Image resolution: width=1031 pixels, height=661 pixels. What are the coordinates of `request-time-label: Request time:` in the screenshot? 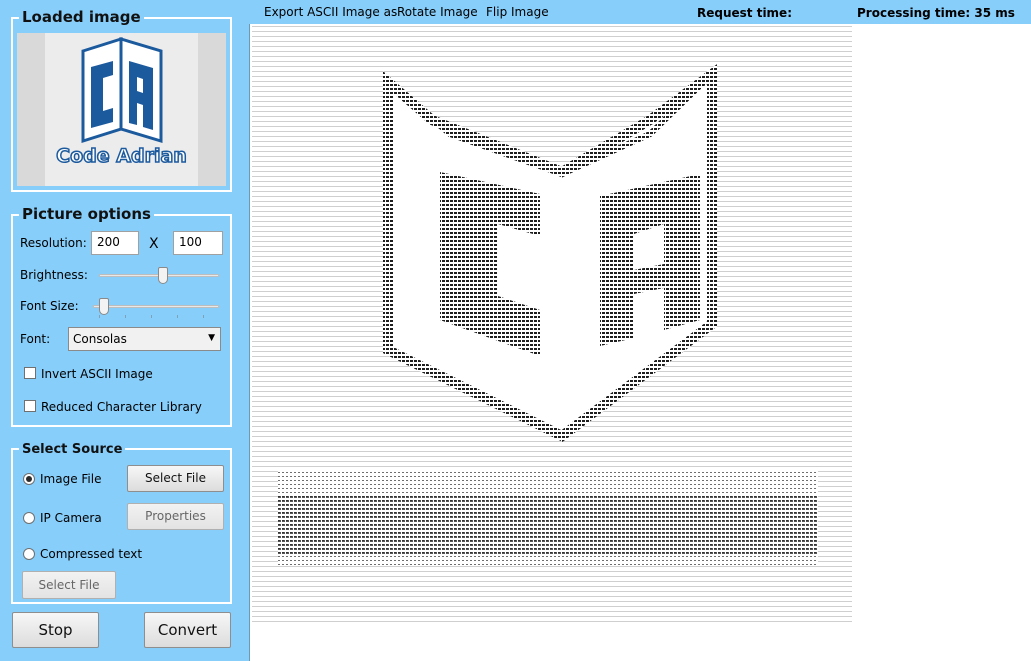 It's located at (744, 13).